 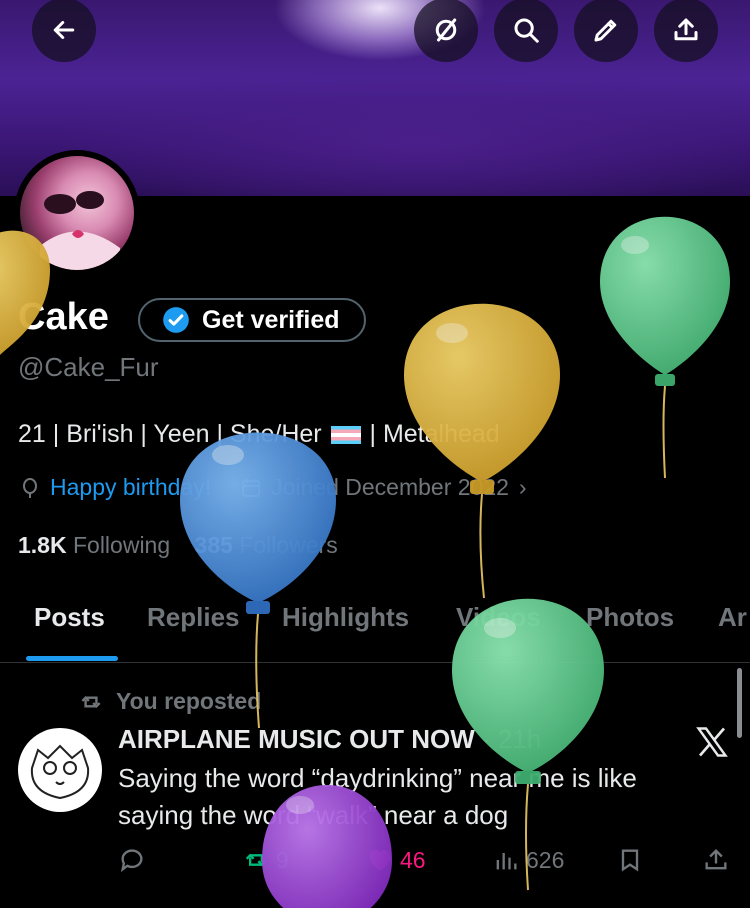 What do you see at coordinates (178, 545) in the screenshot?
I see `follow-stats: 1.8K Following 385 Followers` at bounding box center [178, 545].